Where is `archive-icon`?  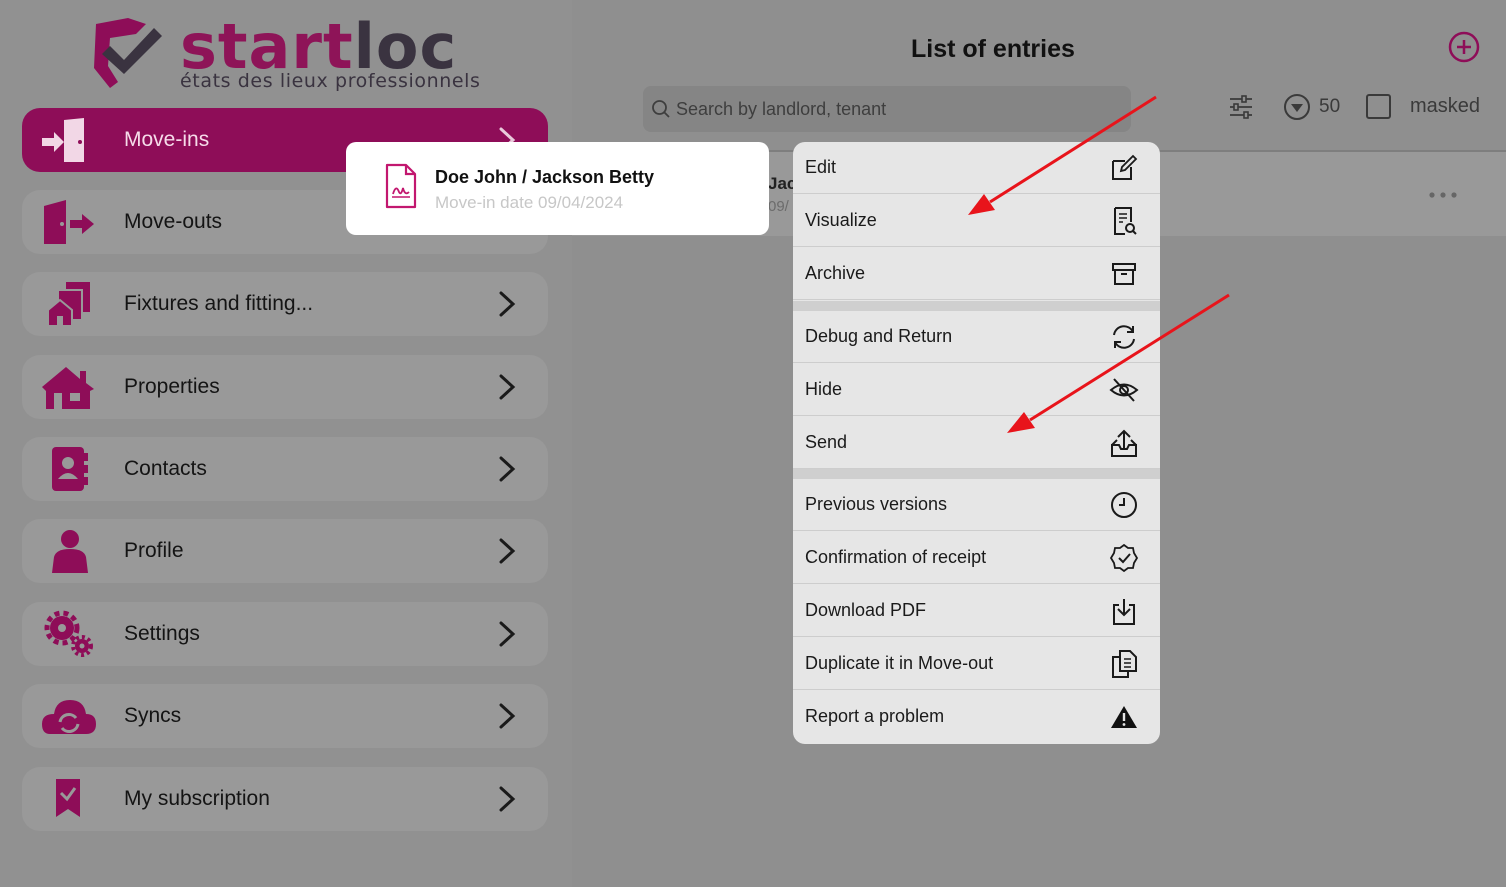
archive-icon is located at coordinates (1124, 274).